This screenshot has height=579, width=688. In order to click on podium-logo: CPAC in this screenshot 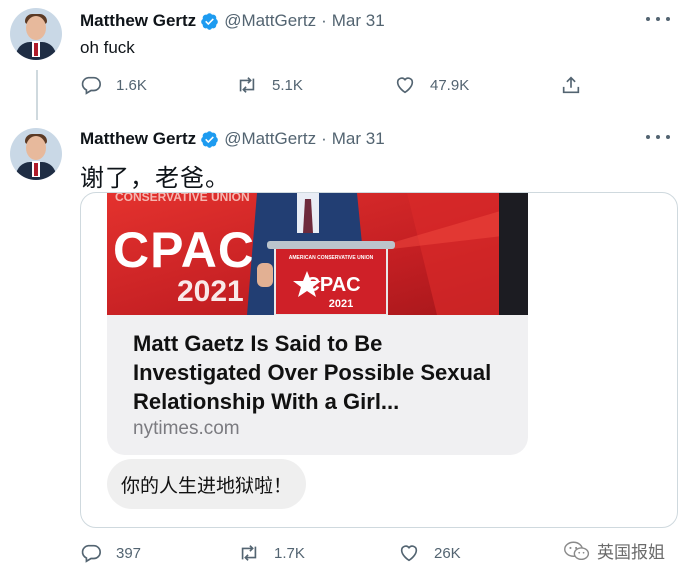, I will do `click(332, 285)`.